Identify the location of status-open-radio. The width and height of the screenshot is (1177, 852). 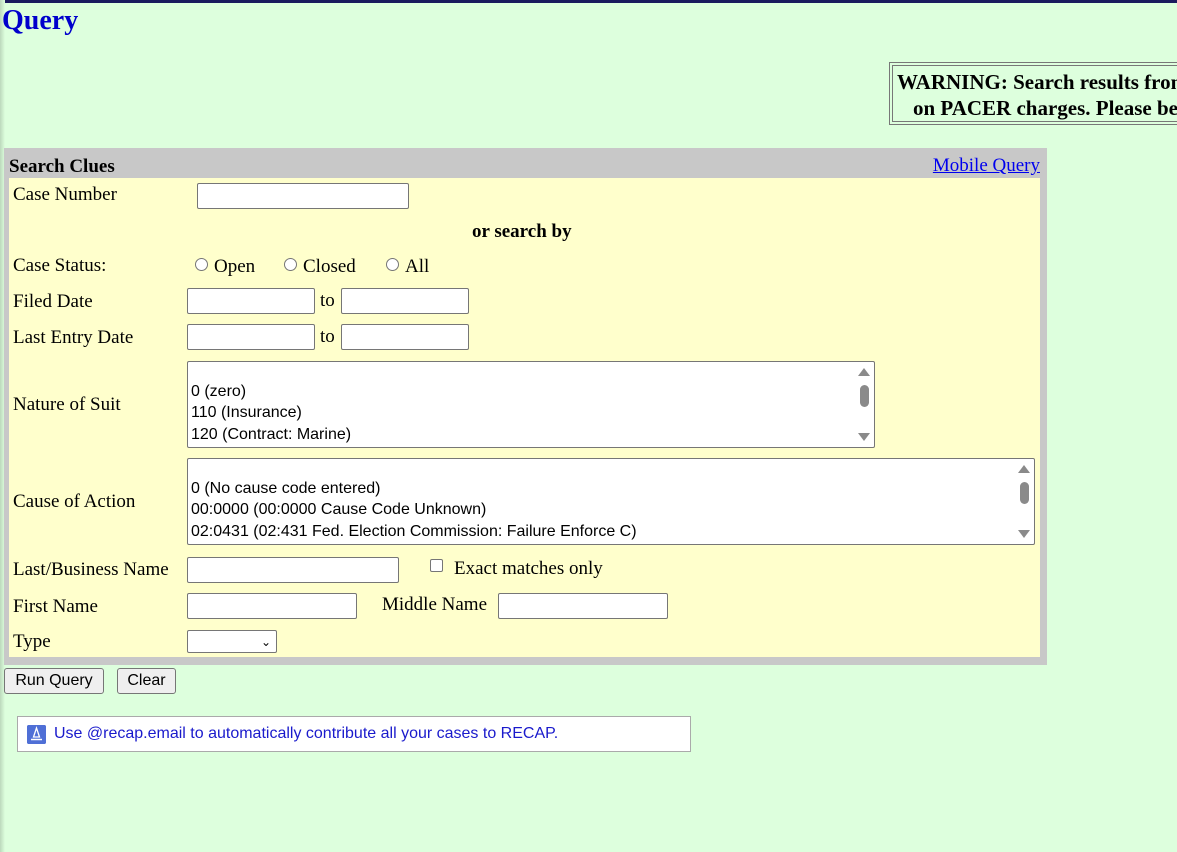
(201, 264).